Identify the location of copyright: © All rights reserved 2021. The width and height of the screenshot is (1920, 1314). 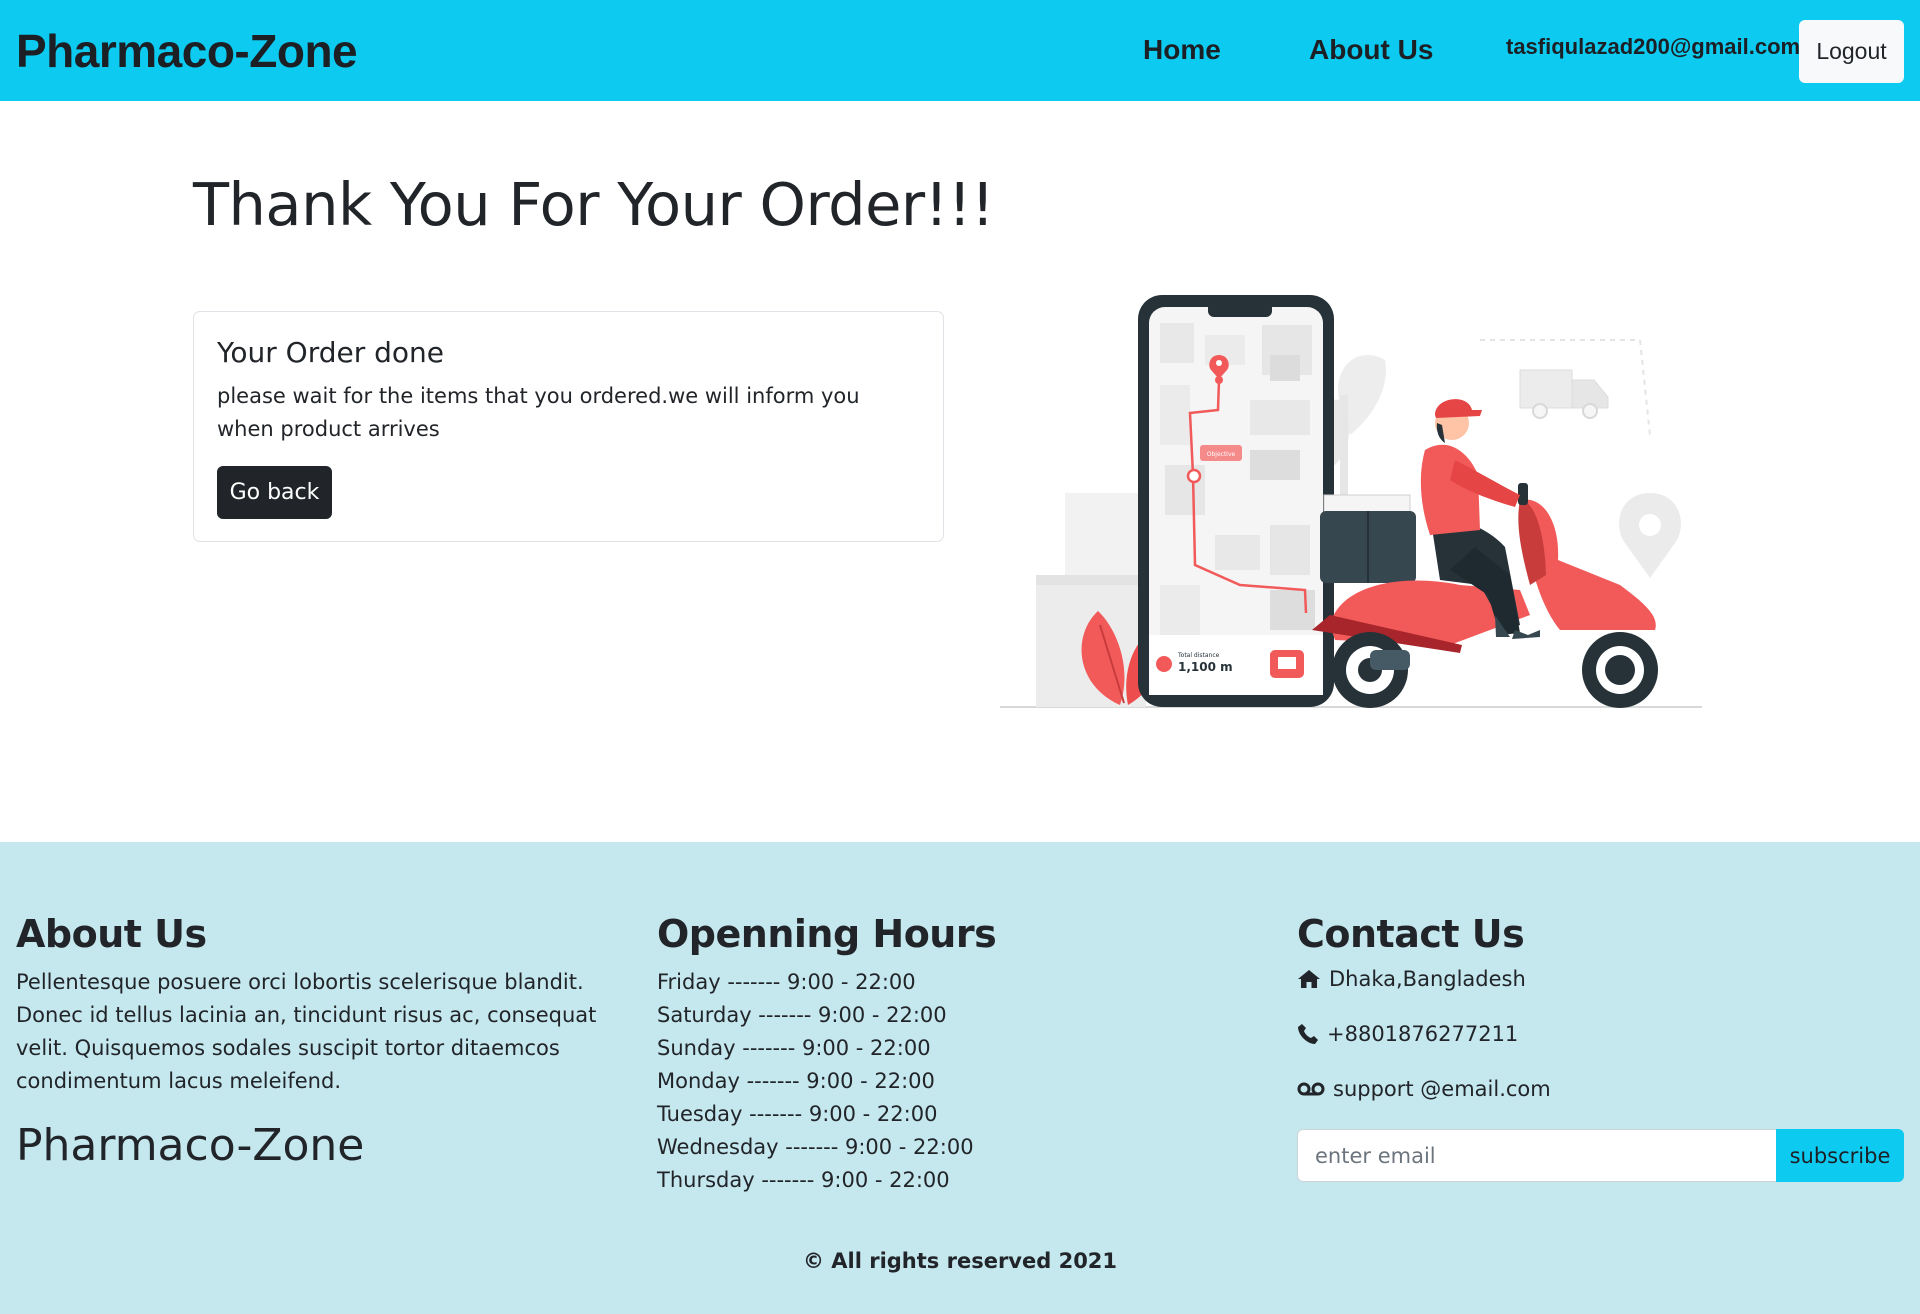
(960, 1261).